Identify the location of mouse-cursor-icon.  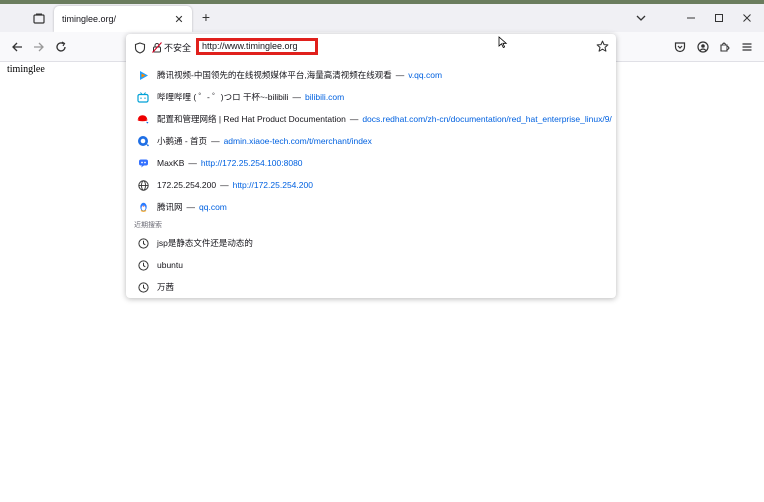
(503, 42).